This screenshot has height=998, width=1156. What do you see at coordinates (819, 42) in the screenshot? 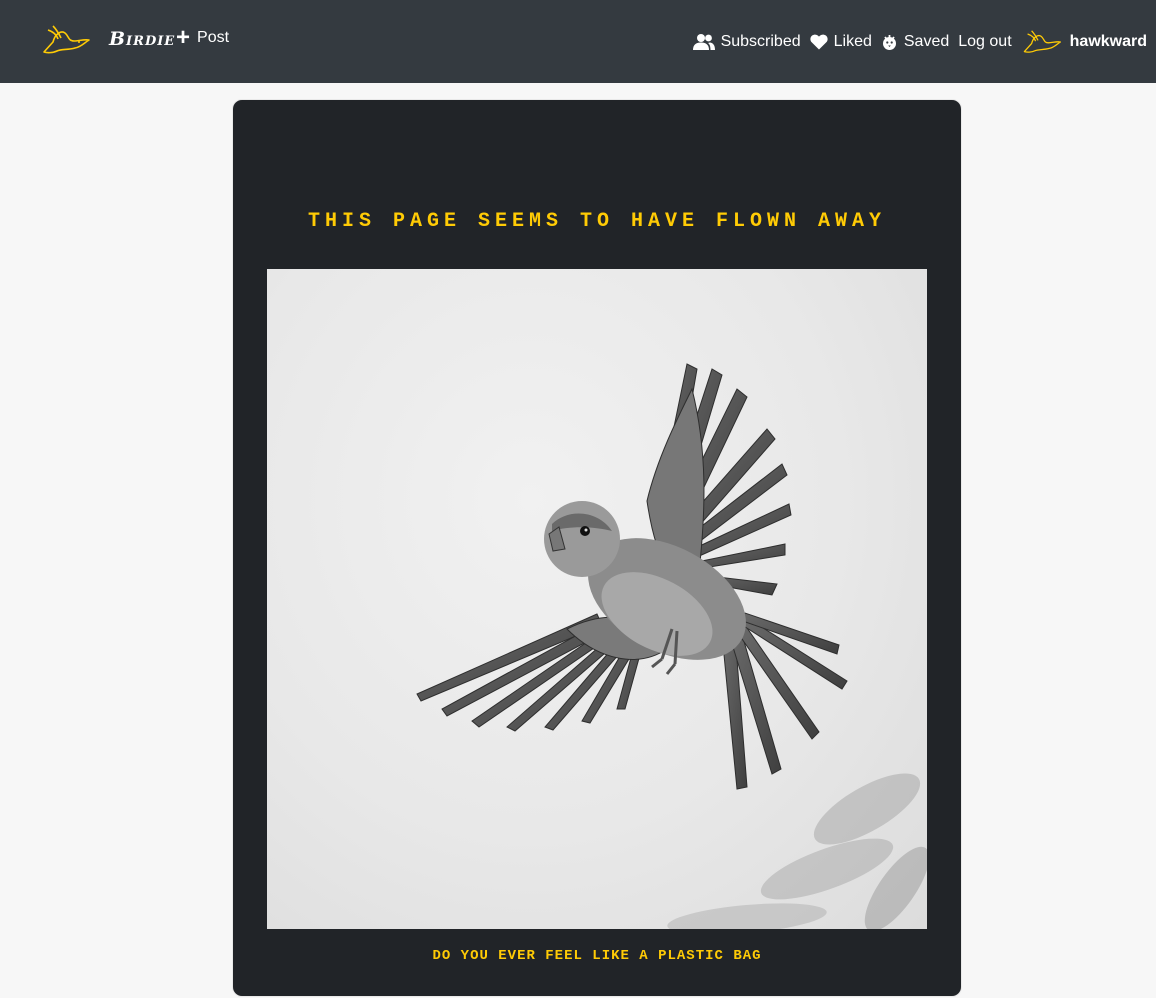
I see `heart-icon` at bounding box center [819, 42].